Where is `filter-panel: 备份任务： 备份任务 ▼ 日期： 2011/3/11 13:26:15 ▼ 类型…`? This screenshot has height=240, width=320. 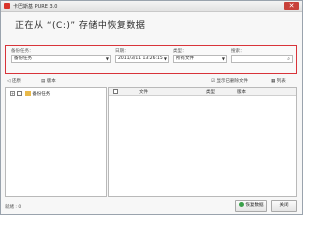 filter-panel: 备份任务： 备份任务 ▼ 日期： 2011/3/11 13:26:15 ▼ 类型… is located at coordinates (151, 59).